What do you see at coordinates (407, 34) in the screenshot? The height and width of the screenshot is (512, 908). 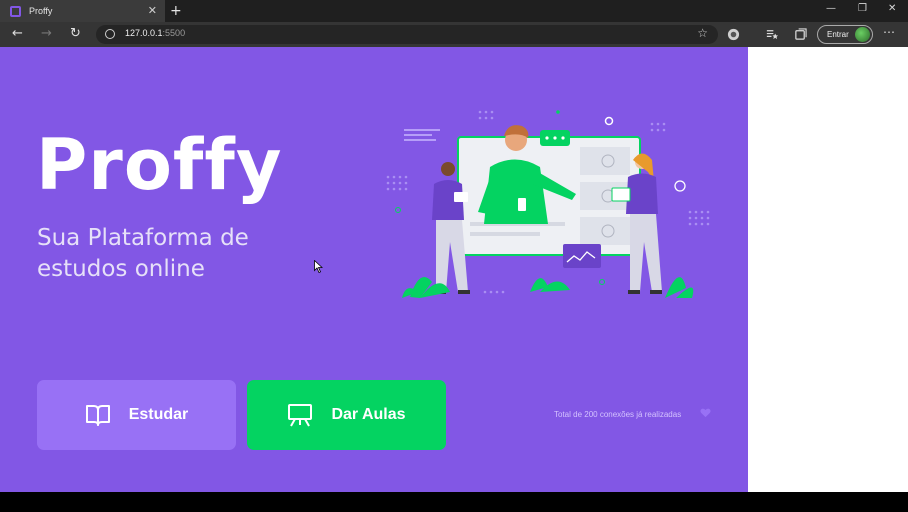 I see `address-bar: 127.0.0.1:5500 ☆` at bounding box center [407, 34].